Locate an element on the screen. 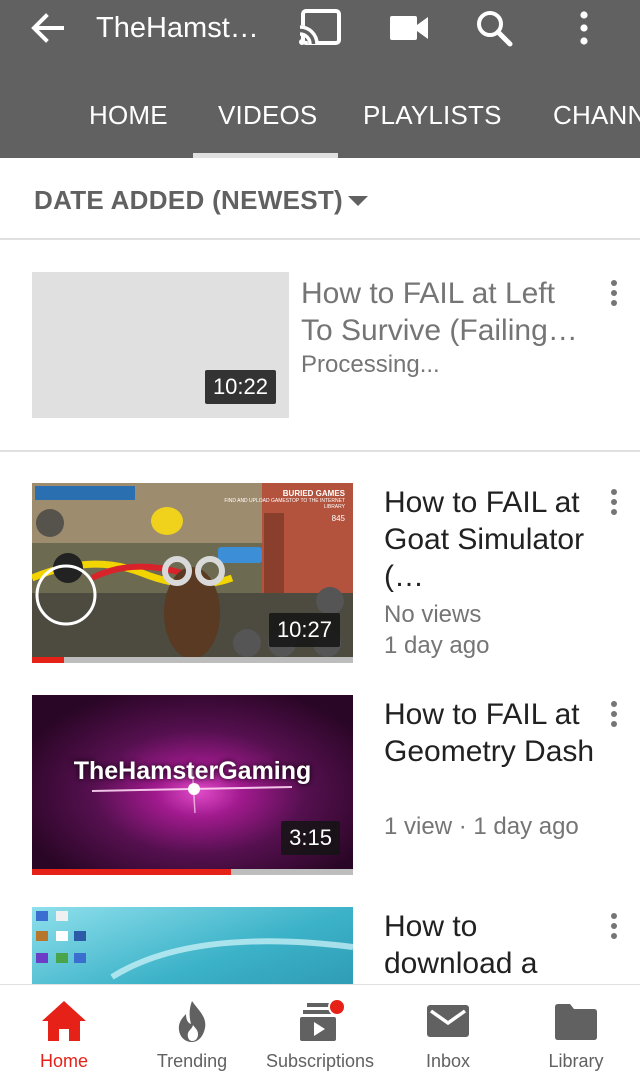 Image resolution: width=640 pixels, height=1079 pixels. nav-home: Home is located at coordinates (64, 1032).